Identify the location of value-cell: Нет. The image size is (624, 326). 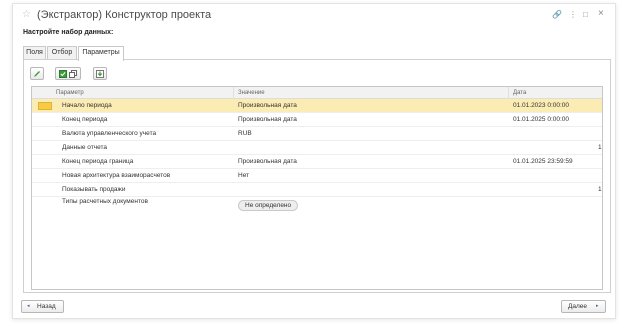
(243, 176).